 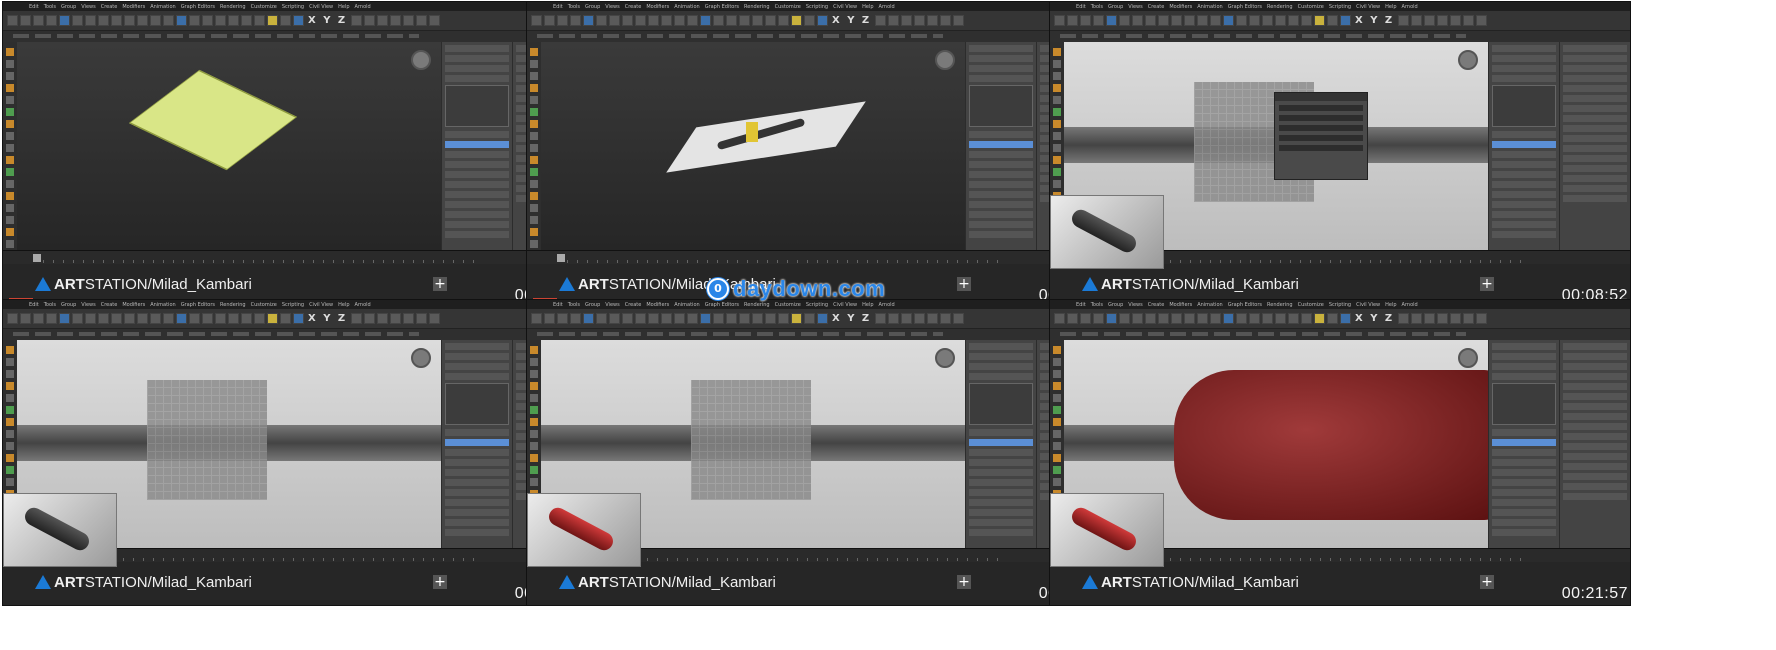 What do you see at coordinates (945, 358) in the screenshot?
I see `viewcube-icon` at bounding box center [945, 358].